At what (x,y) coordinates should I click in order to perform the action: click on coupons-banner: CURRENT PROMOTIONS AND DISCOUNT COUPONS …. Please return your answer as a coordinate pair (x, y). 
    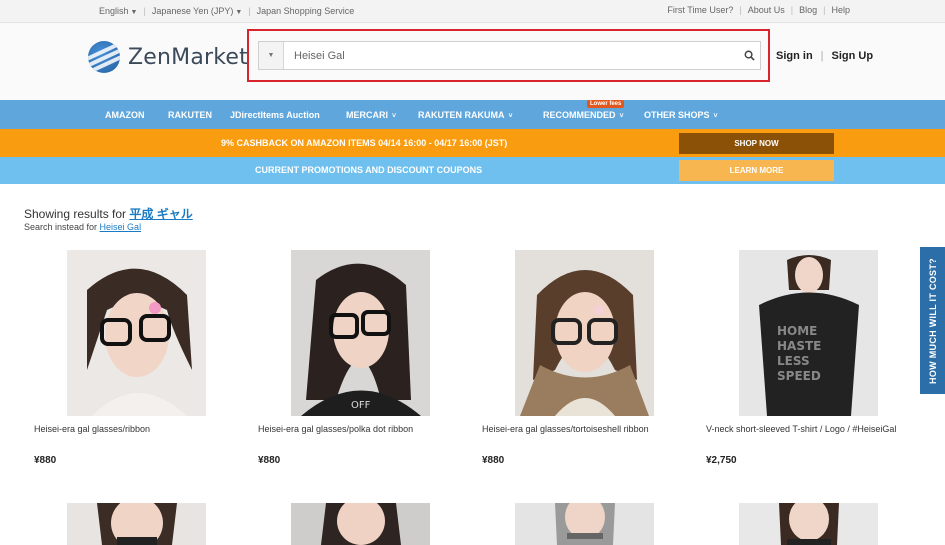
    Looking at the image, I should click on (472, 170).